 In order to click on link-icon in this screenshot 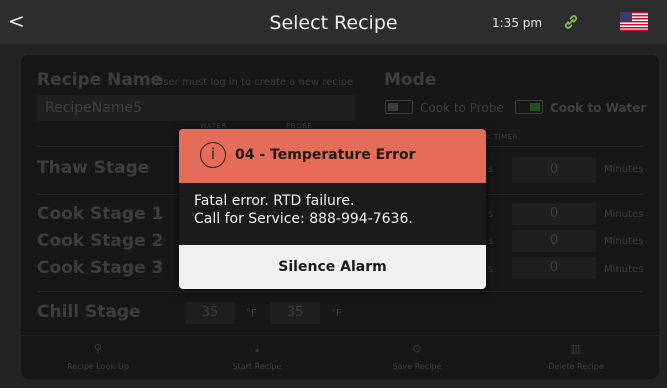, I will do `click(571, 22)`.